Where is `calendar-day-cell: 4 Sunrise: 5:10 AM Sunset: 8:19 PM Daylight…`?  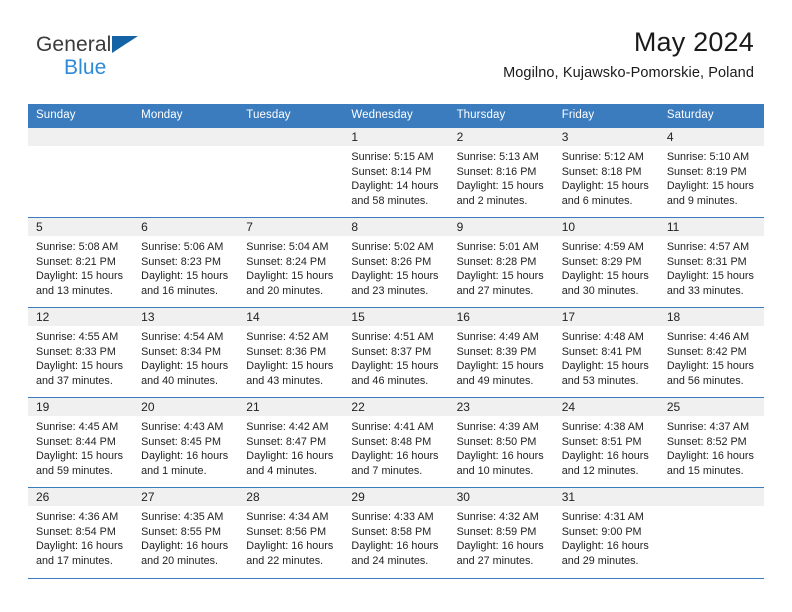
calendar-day-cell: 4 Sunrise: 5:10 AM Sunset: 8:19 PM Daylight… is located at coordinates (711, 172).